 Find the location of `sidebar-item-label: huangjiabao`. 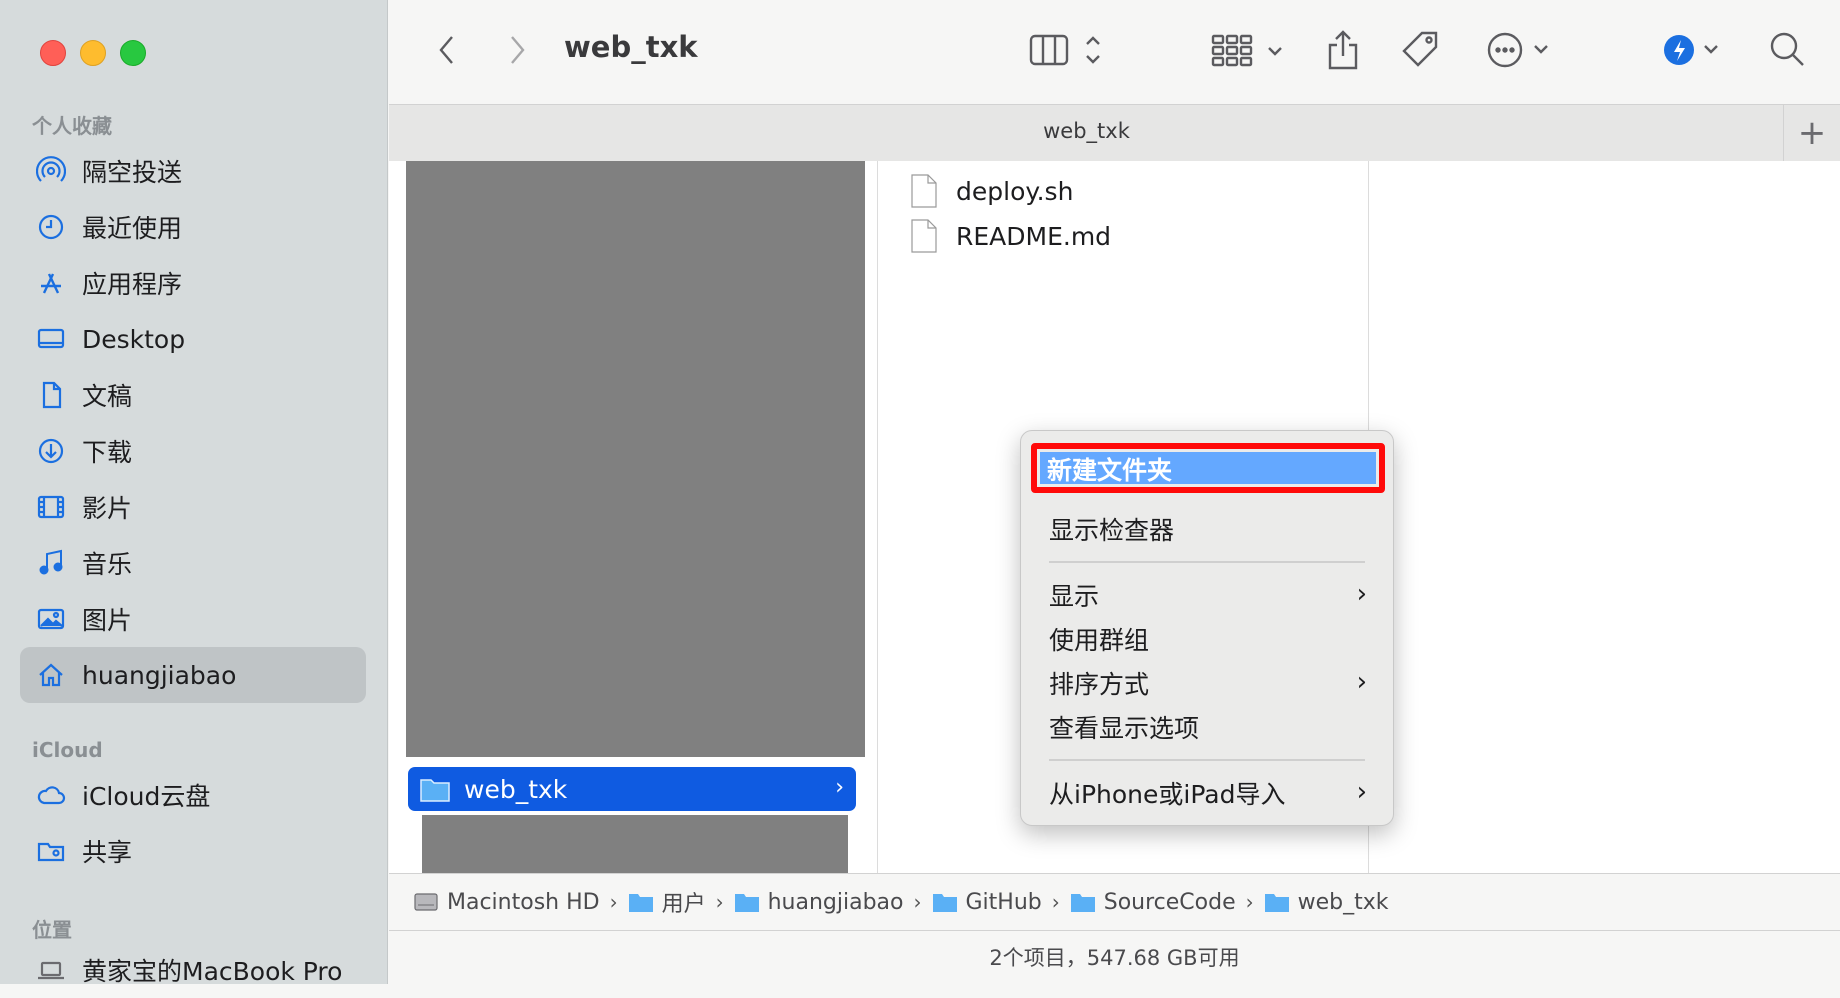

sidebar-item-label: huangjiabao is located at coordinates (159, 675).